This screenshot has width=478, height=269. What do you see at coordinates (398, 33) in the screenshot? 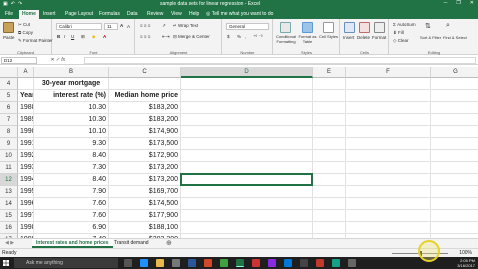
I see `fill-button: ⬇ Fill` at bounding box center [398, 33].